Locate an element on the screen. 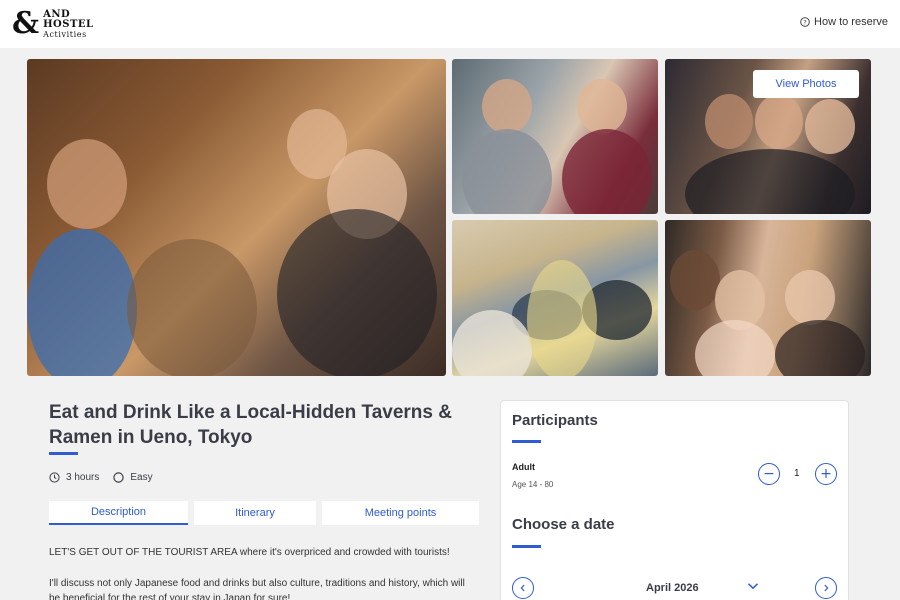 The height and width of the screenshot is (600, 900). next-month-button is located at coordinates (826, 588).